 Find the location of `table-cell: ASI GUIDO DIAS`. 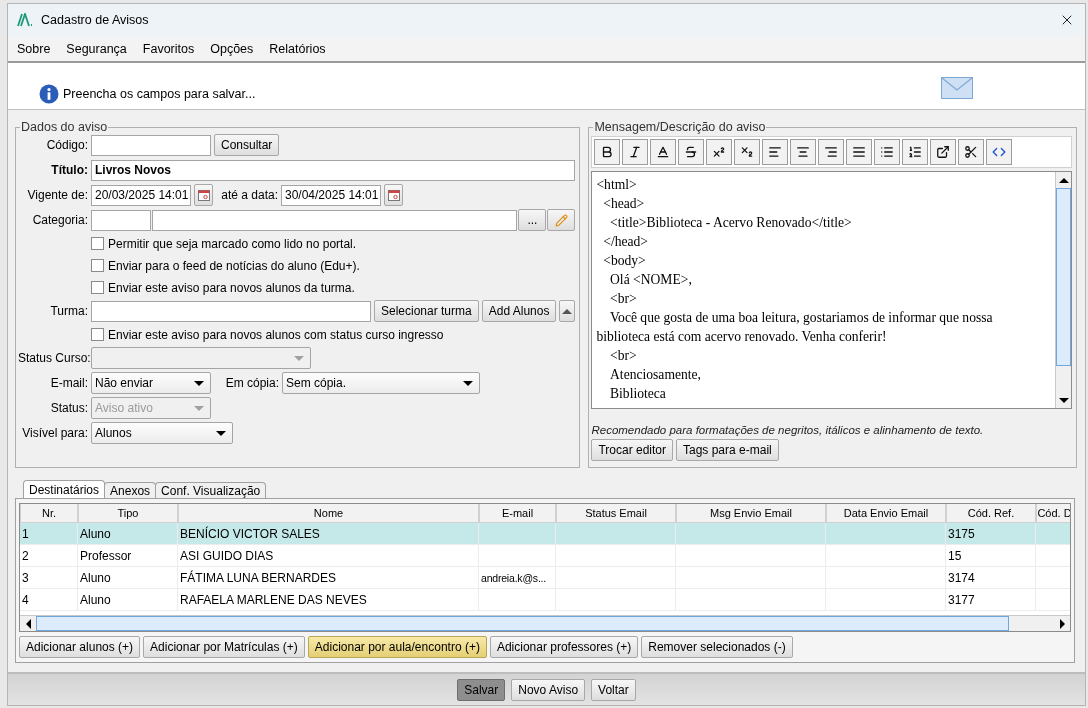

table-cell: ASI GUIDO DIAS is located at coordinates (328, 556).